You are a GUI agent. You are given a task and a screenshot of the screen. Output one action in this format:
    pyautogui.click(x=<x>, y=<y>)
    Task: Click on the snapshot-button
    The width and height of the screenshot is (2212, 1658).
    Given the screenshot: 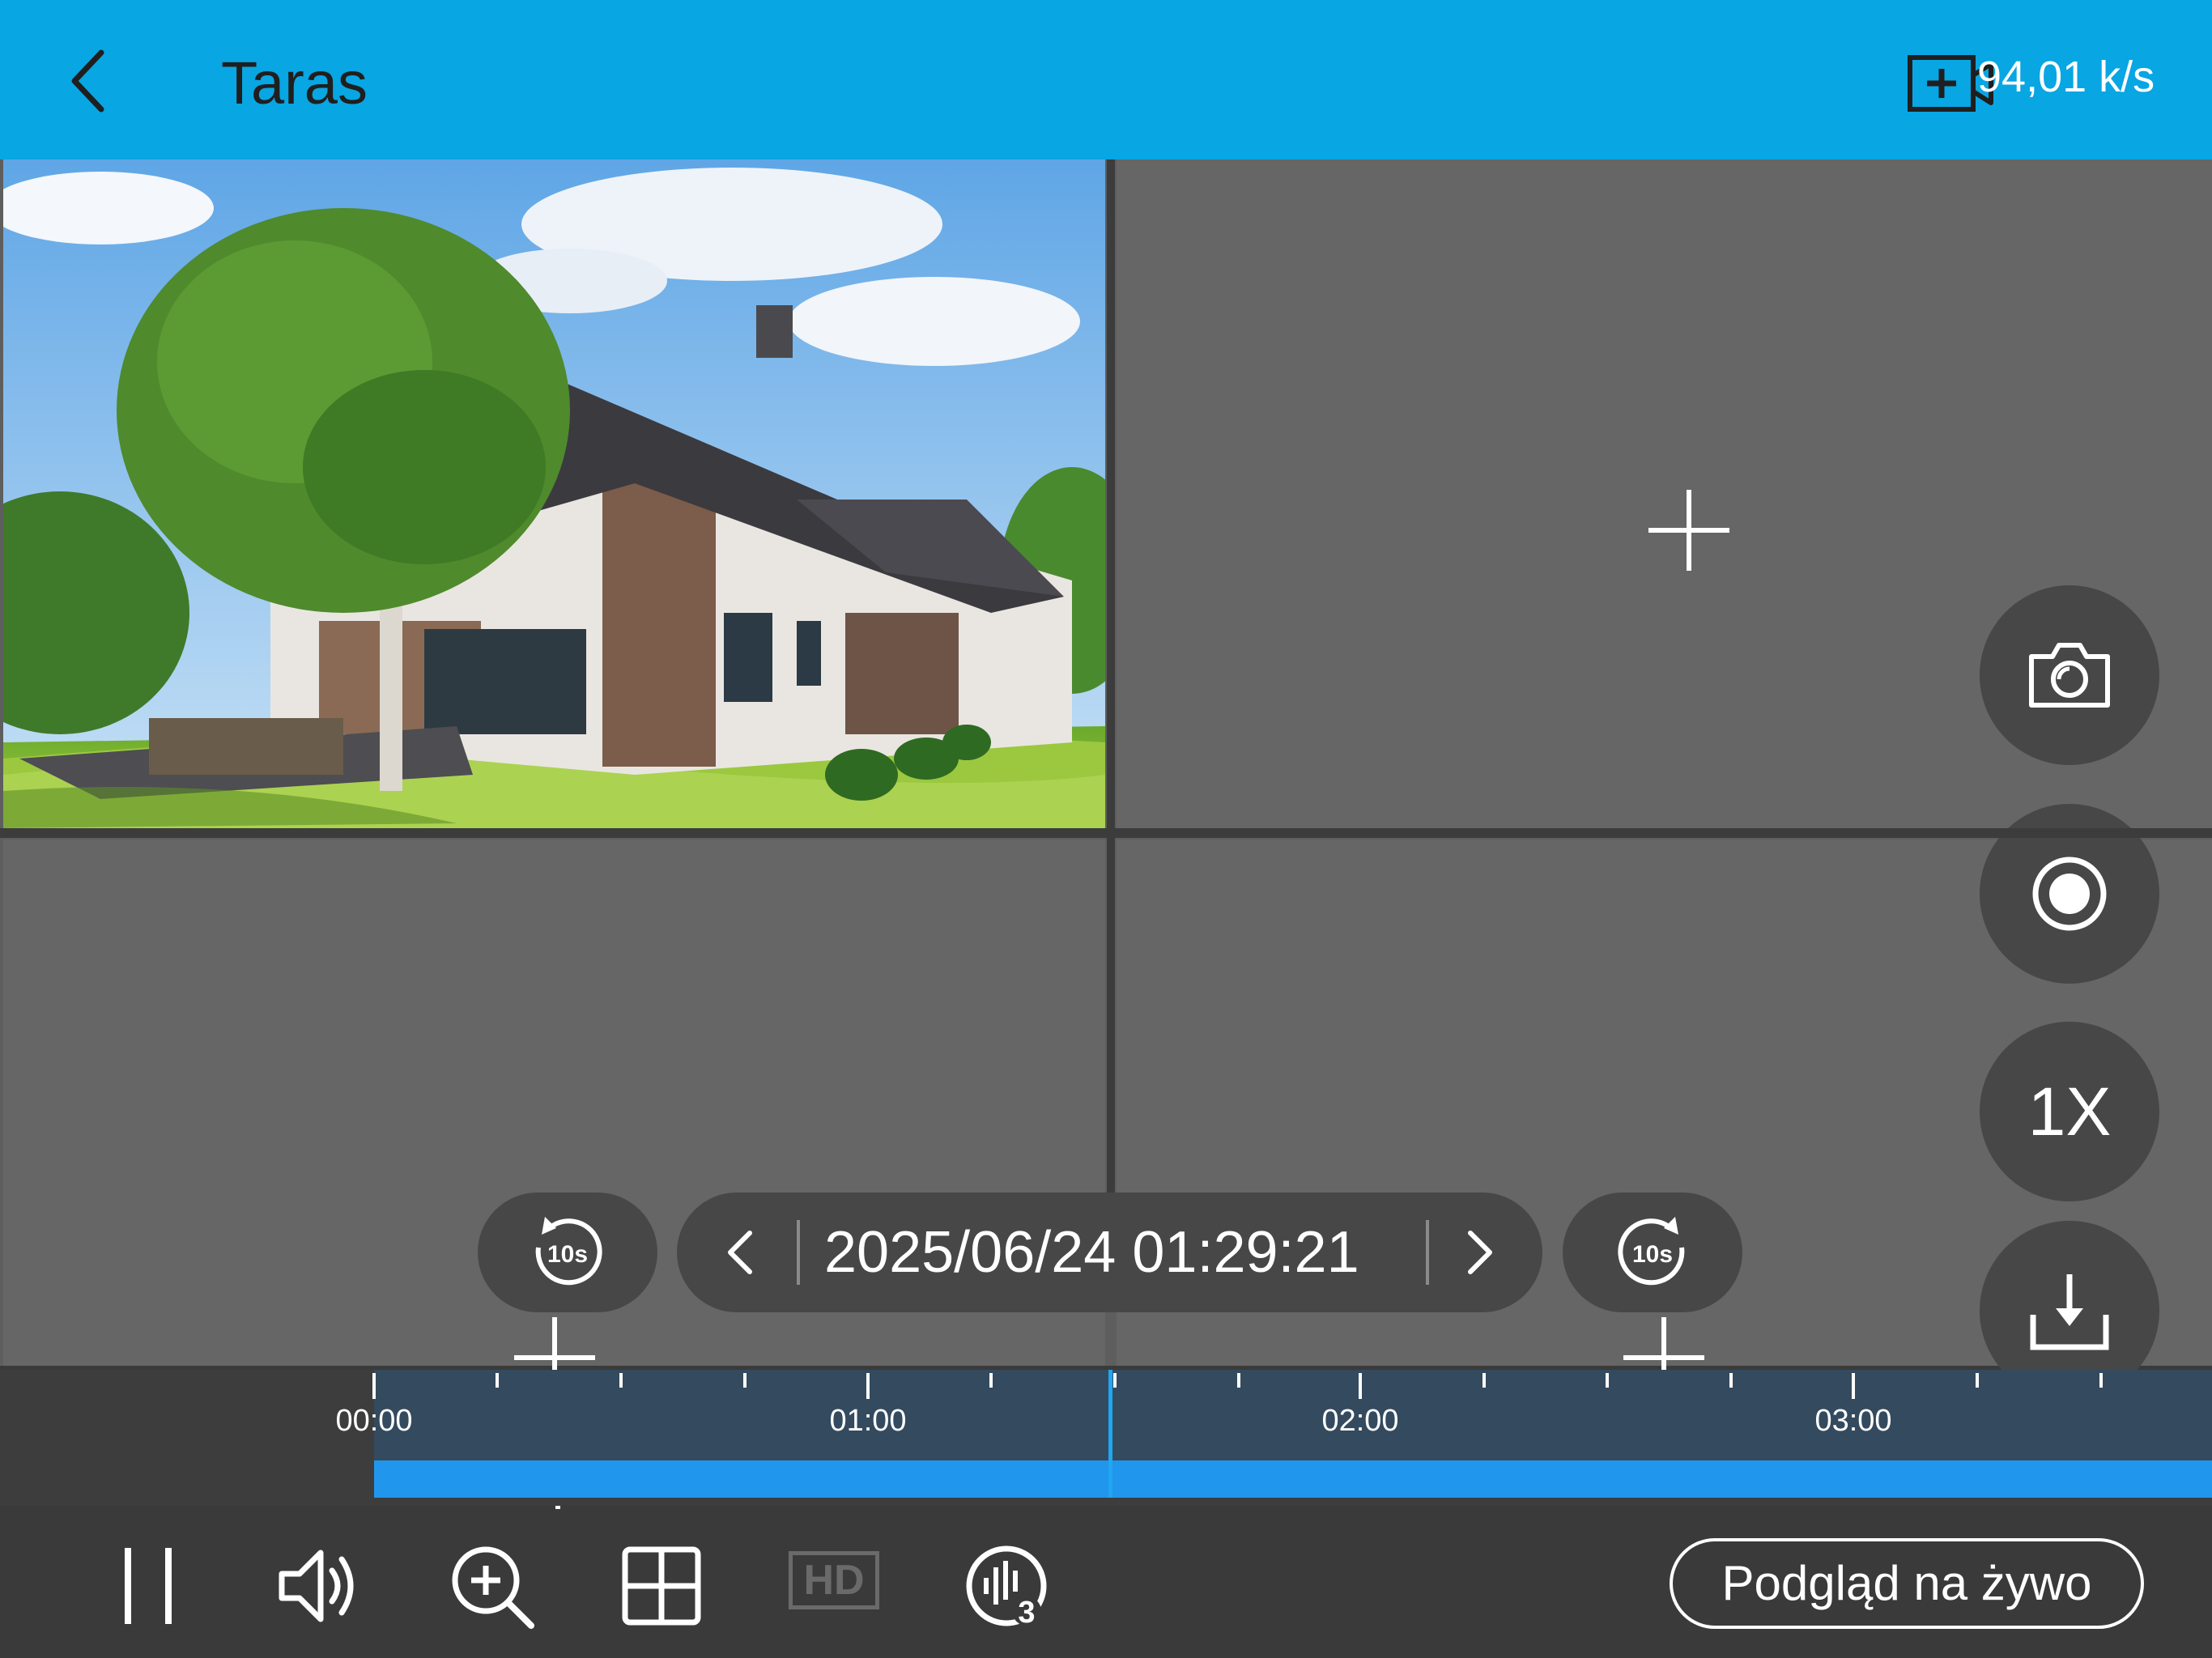 What is the action you would take?
    pyautogui.click(x=2069, y=675)
    